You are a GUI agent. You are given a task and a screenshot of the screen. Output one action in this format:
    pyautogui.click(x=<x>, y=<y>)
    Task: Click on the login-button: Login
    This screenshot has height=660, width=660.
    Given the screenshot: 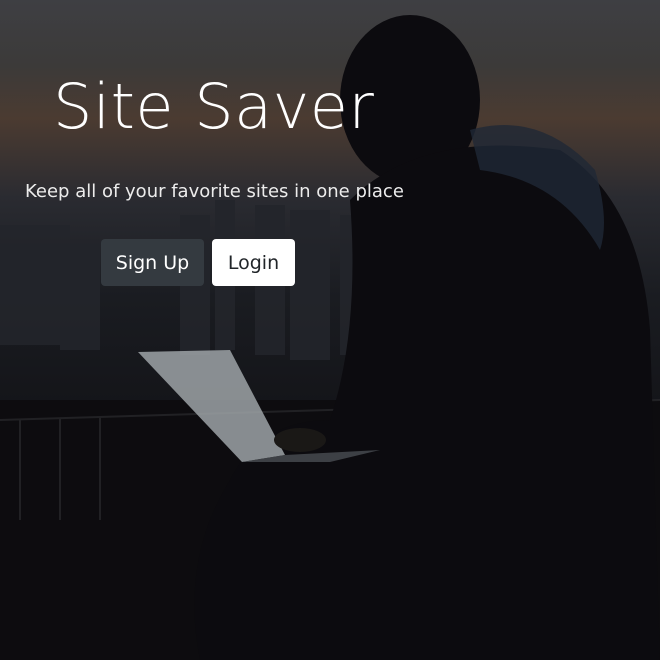 What is the action you would take?
    pyautogui.click(x=253, y=262)
    